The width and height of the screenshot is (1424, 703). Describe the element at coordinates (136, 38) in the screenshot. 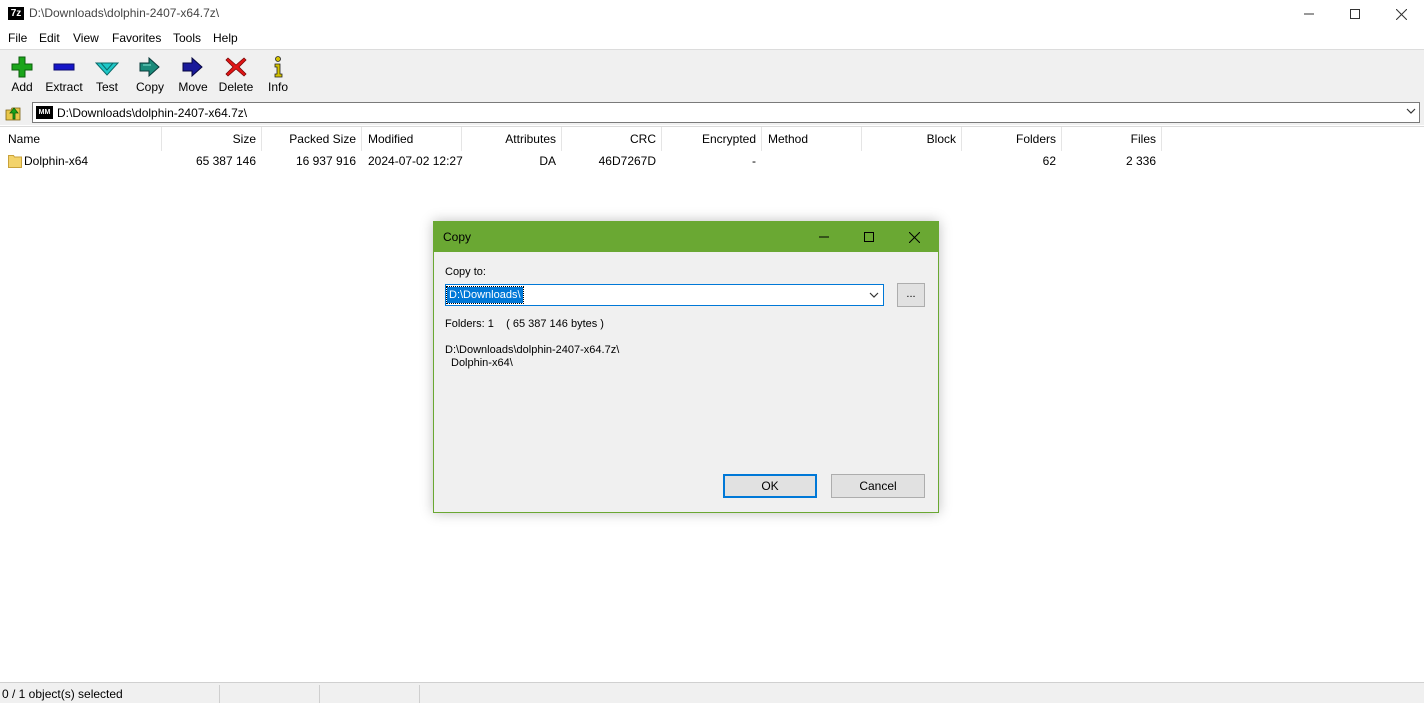

I see `menu-favorites: Favorites` at that location.